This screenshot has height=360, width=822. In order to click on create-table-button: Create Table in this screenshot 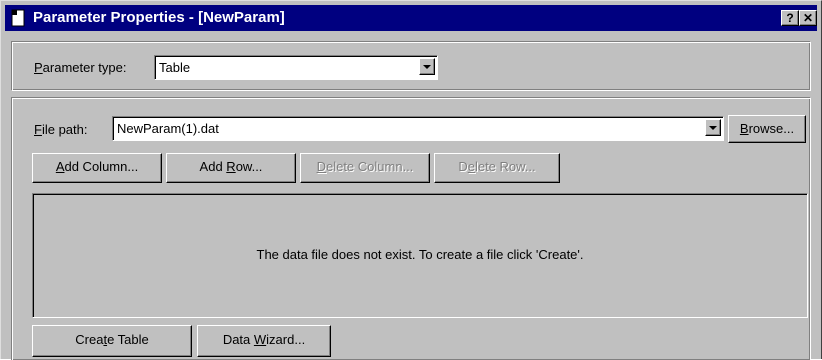, I will do `click(112, 341)`.